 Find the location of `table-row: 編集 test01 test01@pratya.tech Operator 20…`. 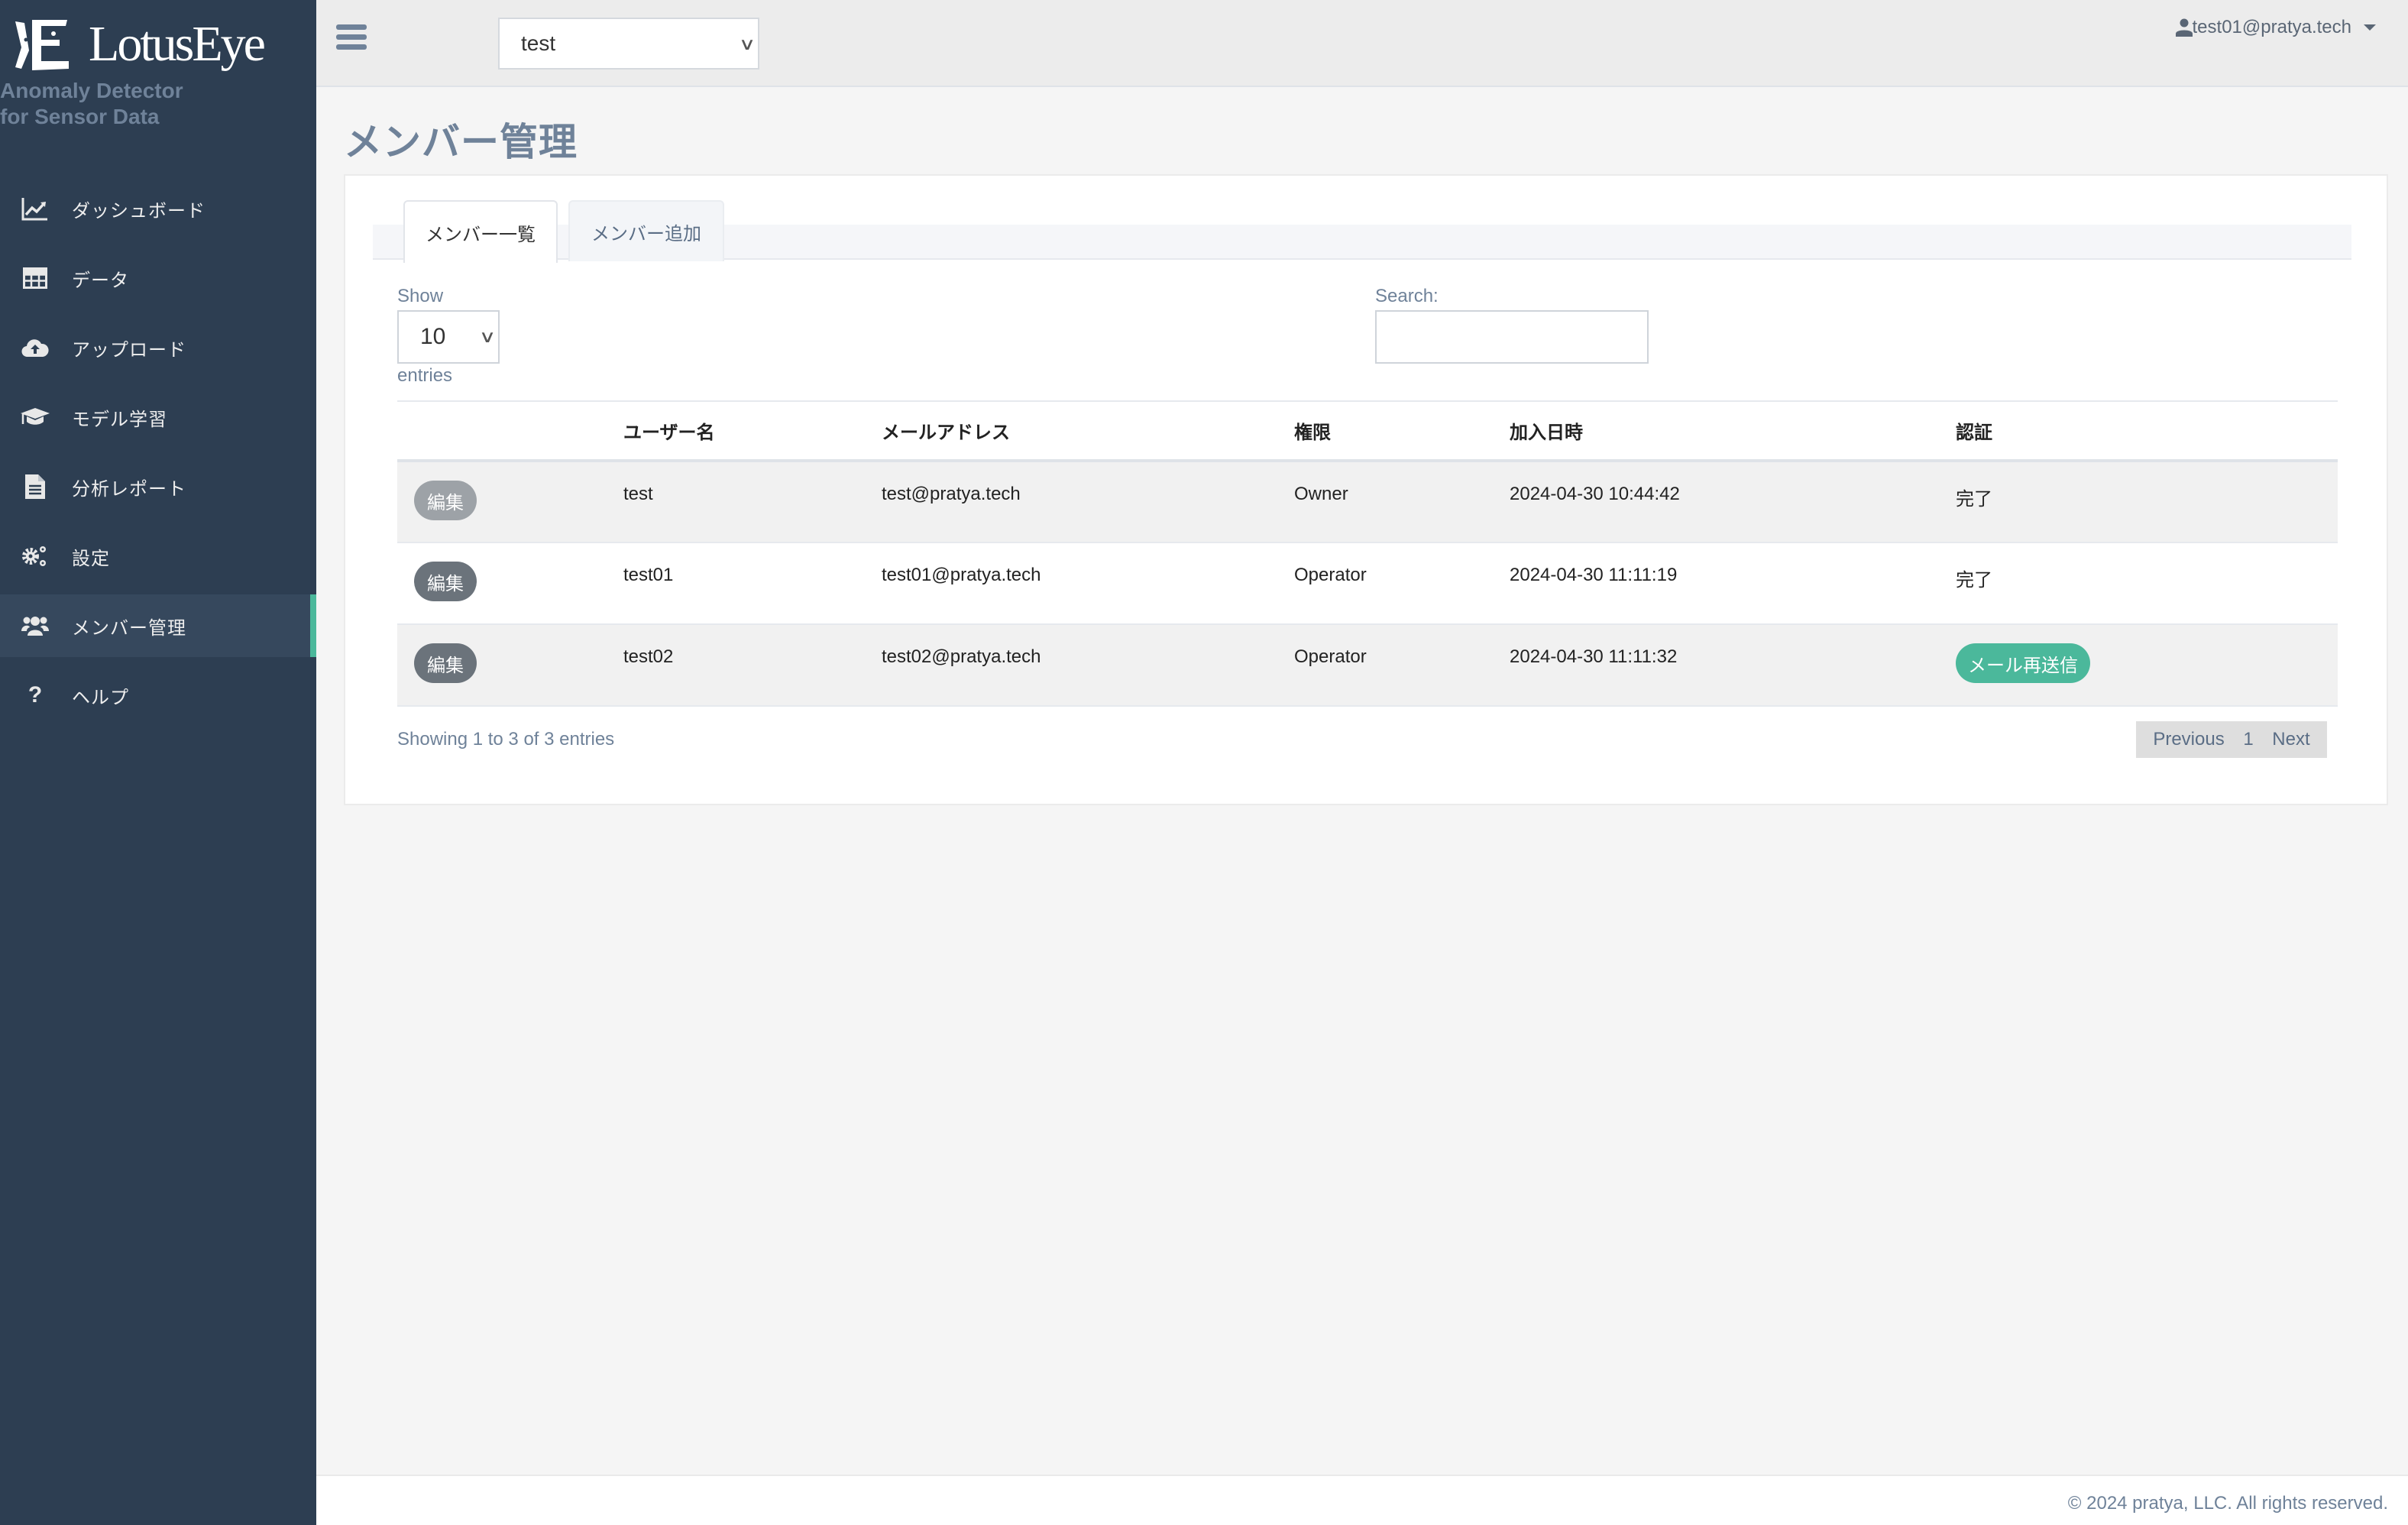

table-row: 編集 test01 test01@pratya.tech Operator 20… is located at coordinates (1367, 583).